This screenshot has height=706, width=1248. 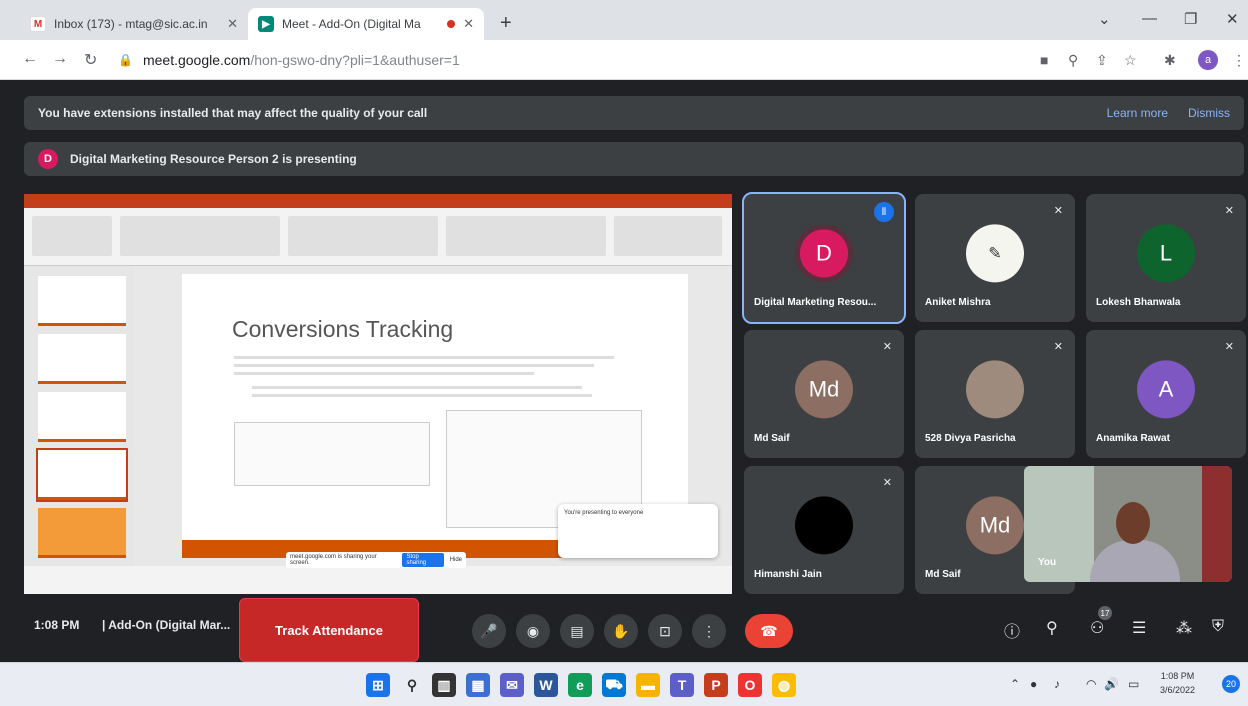 I want to click on participant-name: Md Saif, so click(x=772, y=438).